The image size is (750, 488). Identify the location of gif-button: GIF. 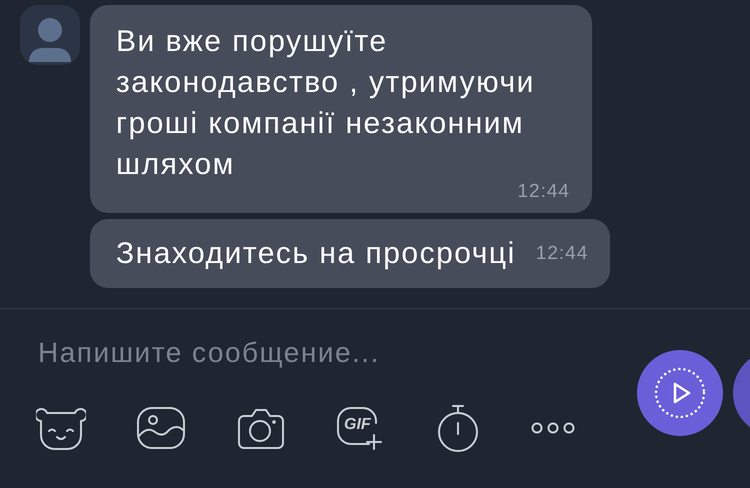
(361, 428).